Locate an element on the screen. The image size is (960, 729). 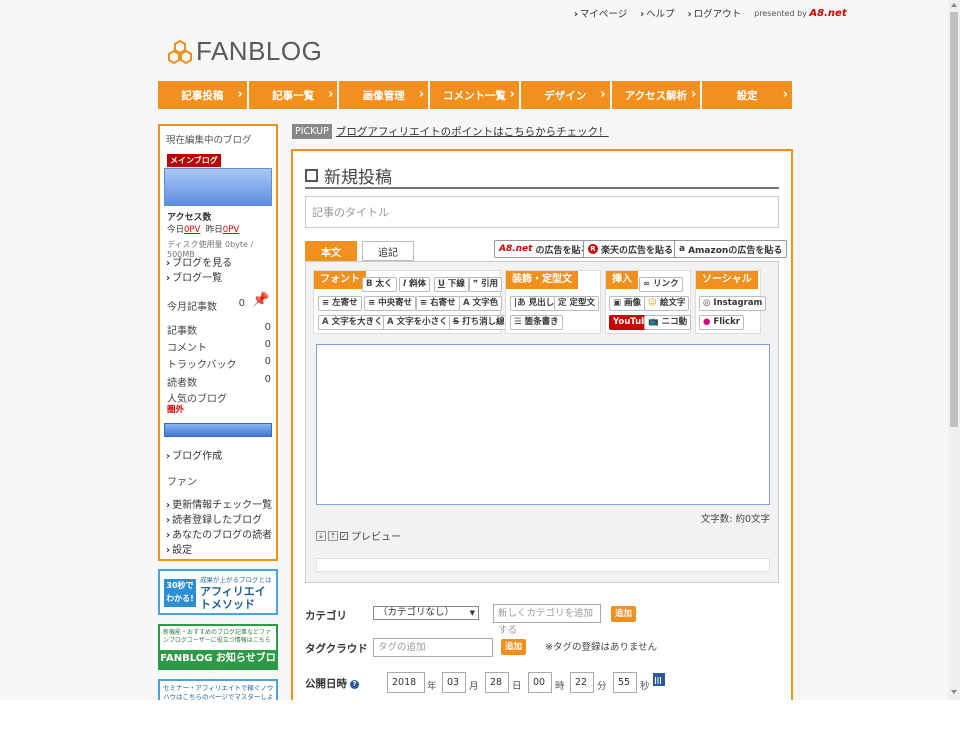
nav-label: 画像管理 is located at coordinates (383, 95).